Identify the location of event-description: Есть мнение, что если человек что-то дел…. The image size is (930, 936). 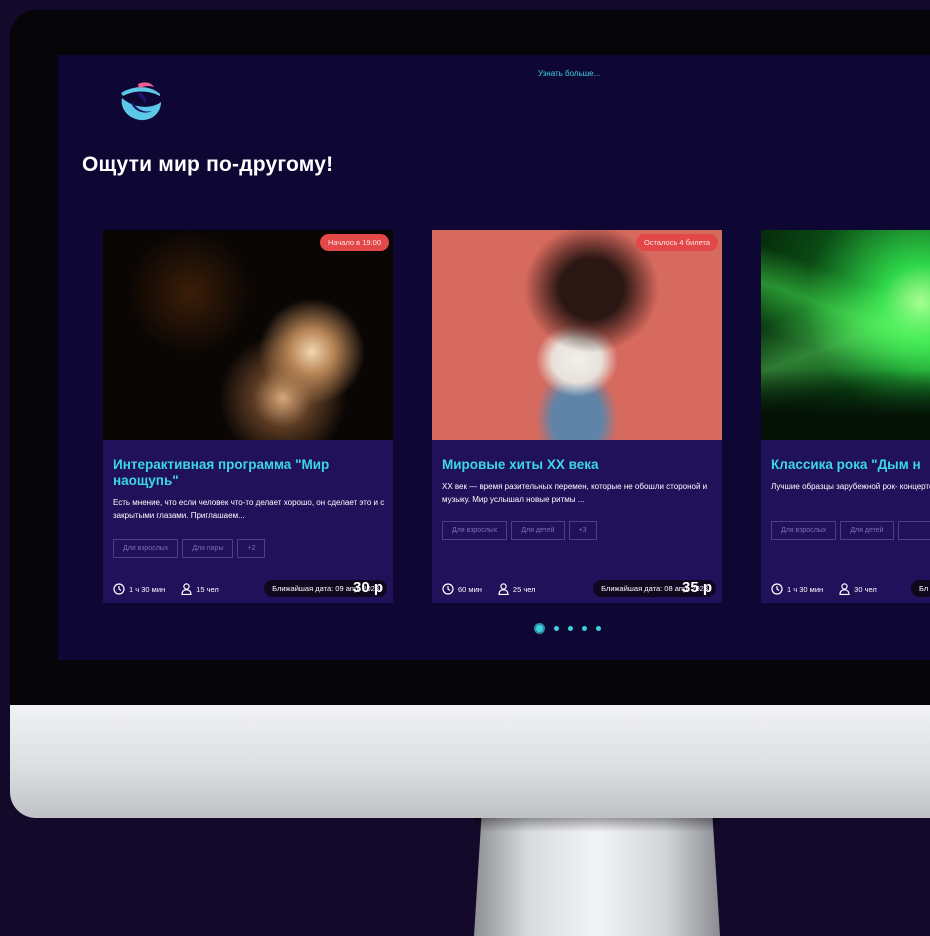
(249, 509).